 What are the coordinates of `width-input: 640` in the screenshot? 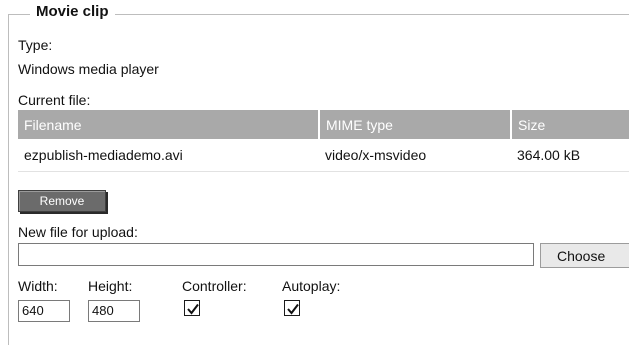 It's located at (44, 311).